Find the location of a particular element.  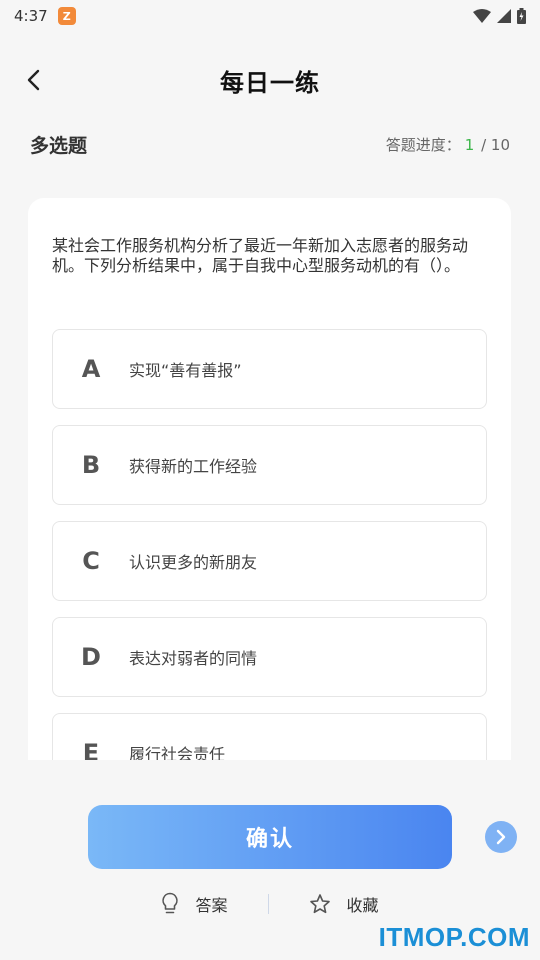

battery-icon is located at coordinates (521, 16).